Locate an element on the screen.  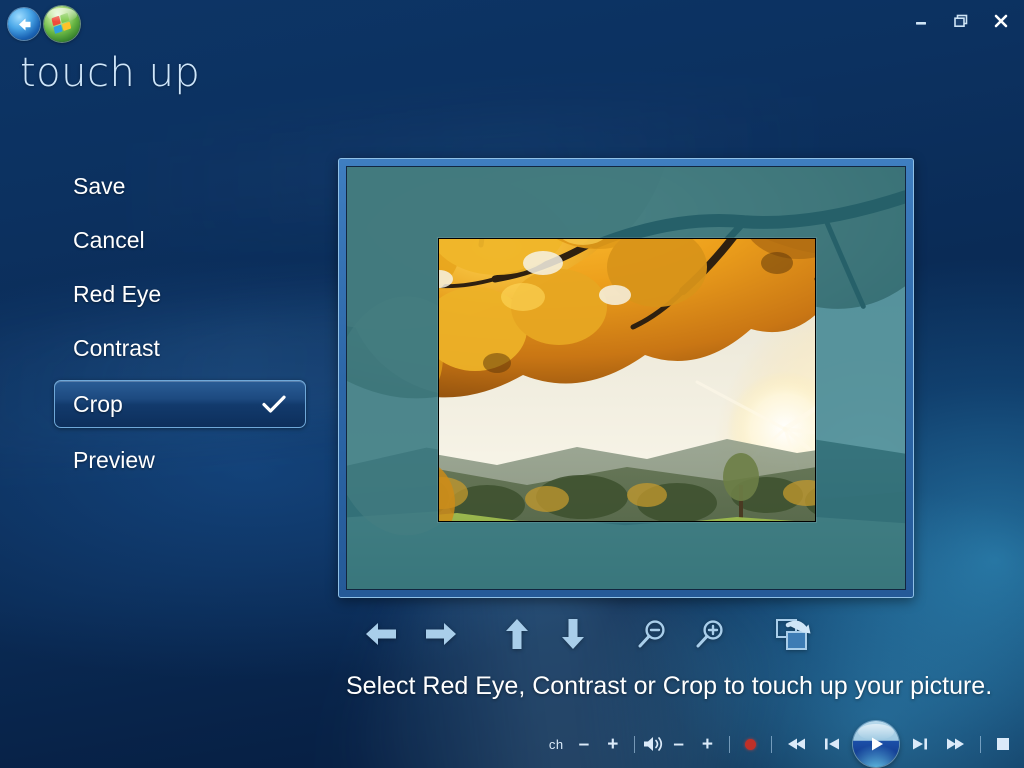
move-up-button is located at coordinates (517, 634).